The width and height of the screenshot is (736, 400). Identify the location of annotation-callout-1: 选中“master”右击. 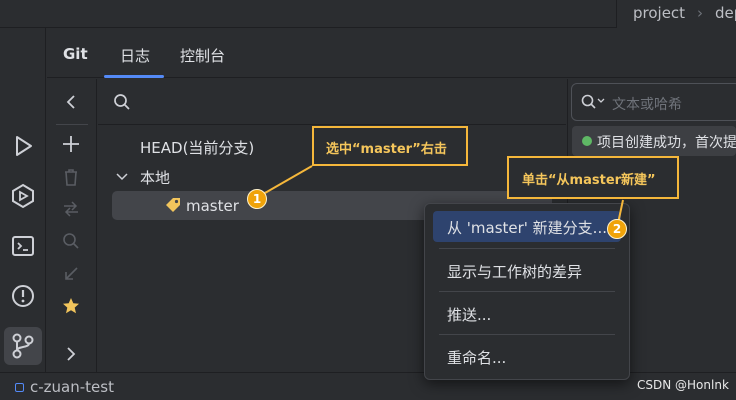
(390, 146).